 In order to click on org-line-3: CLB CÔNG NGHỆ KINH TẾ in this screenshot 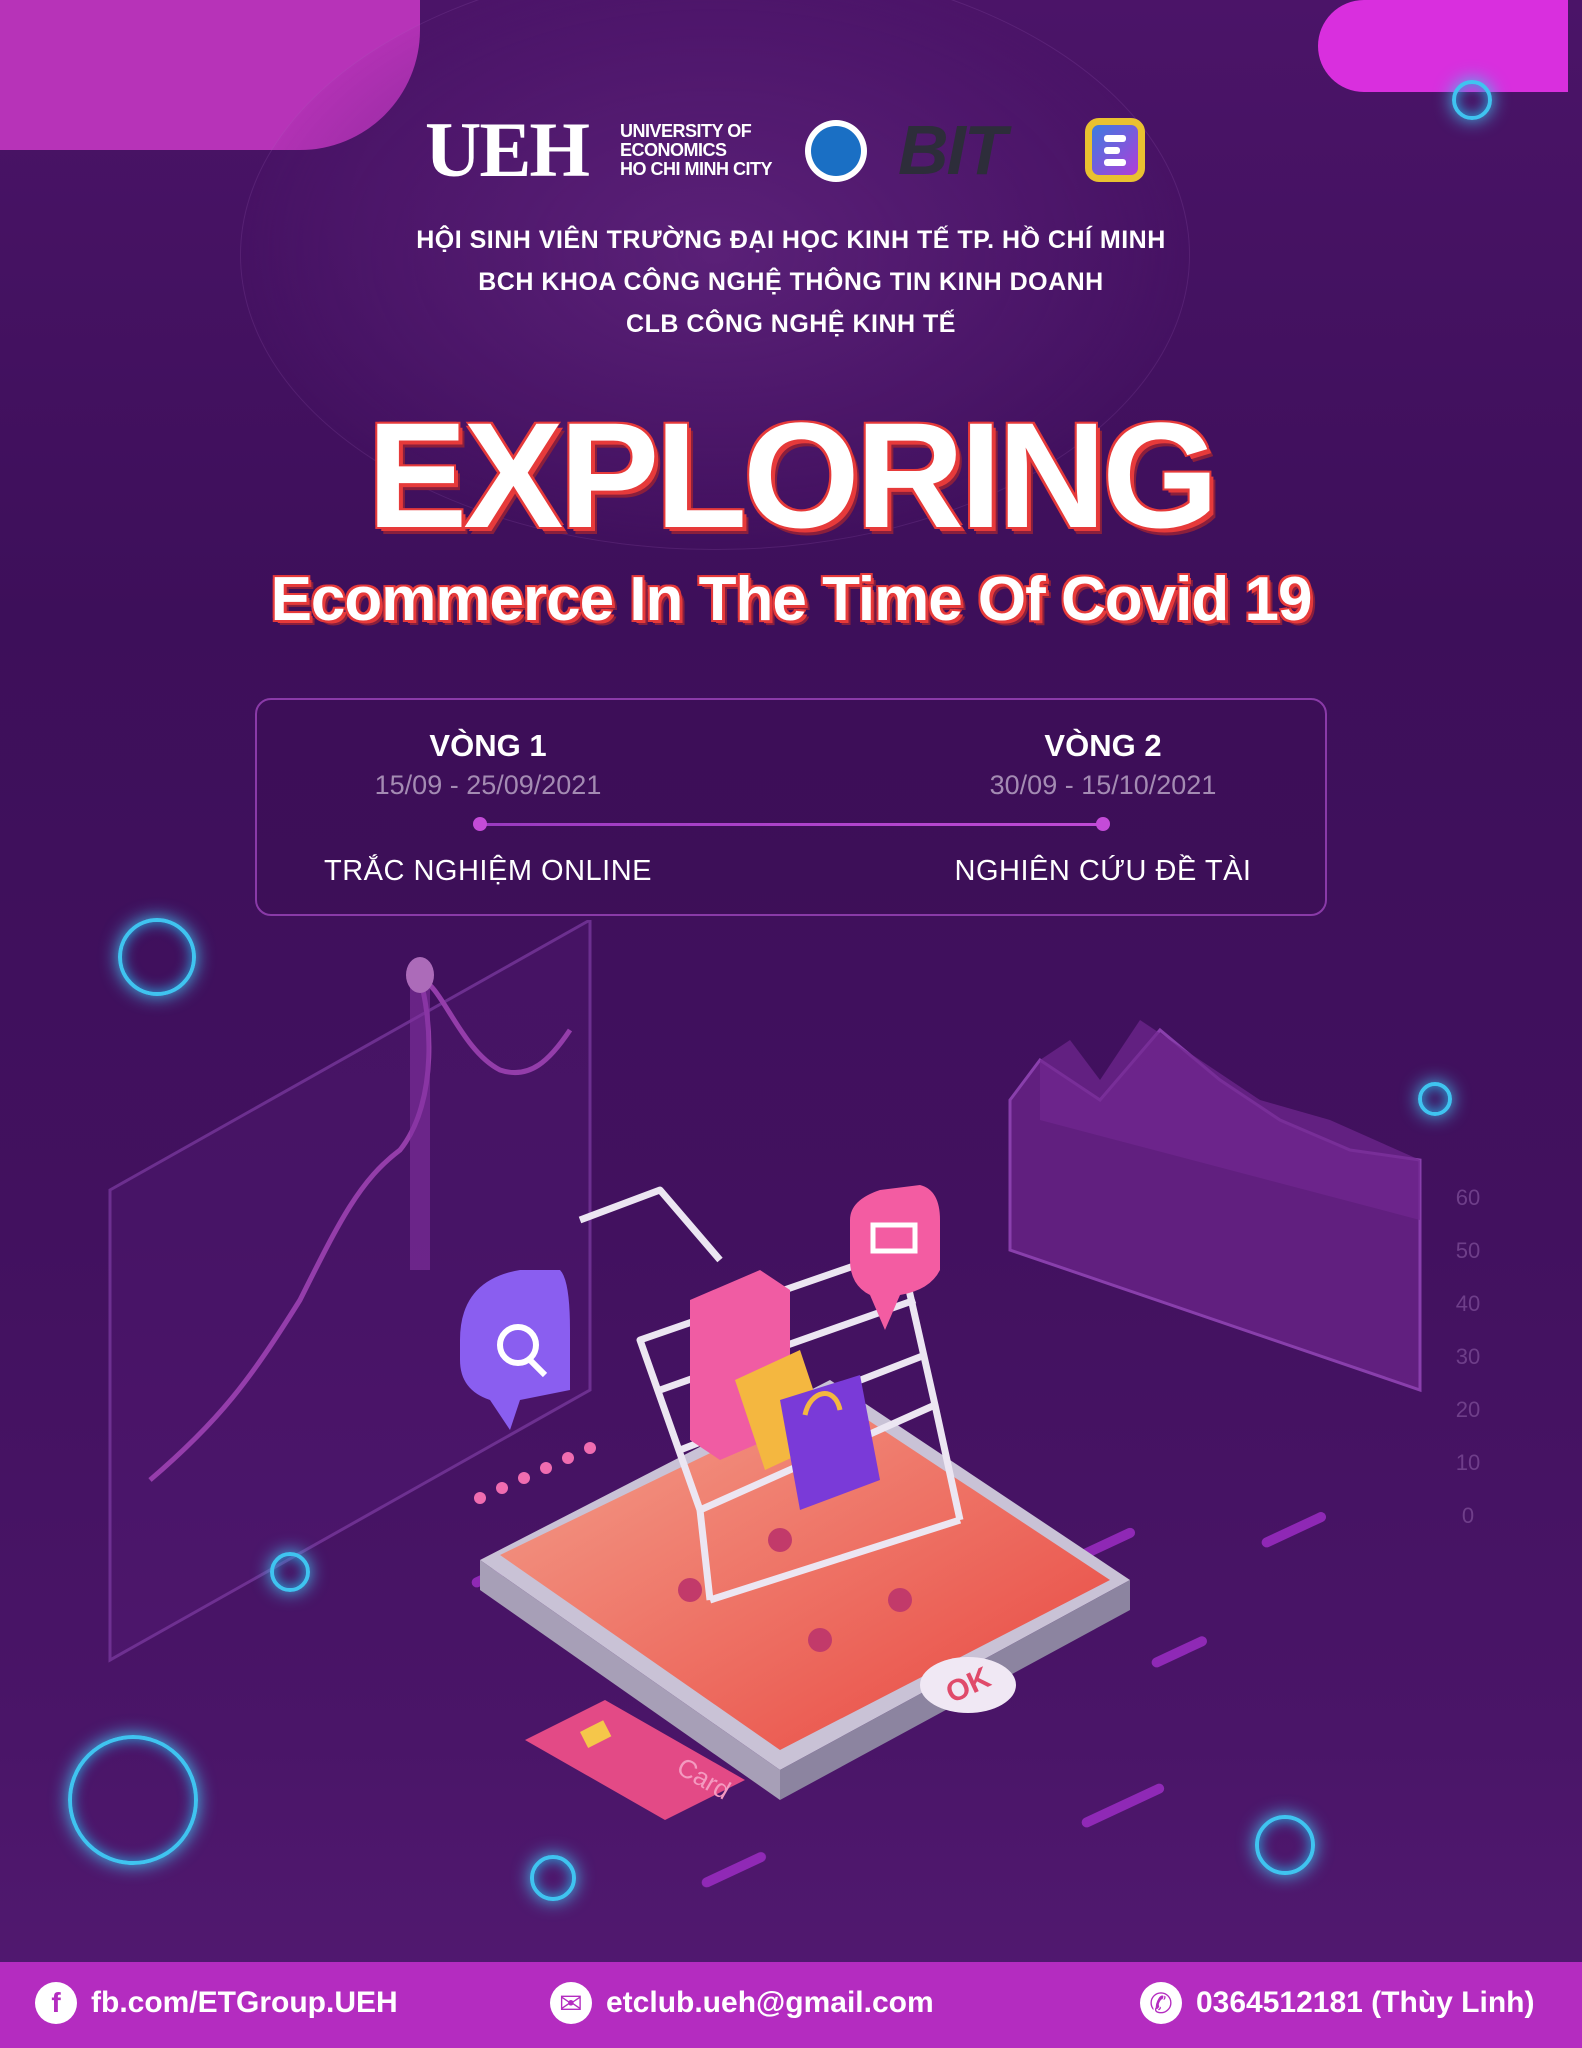, I will do `click(791, 324)`.